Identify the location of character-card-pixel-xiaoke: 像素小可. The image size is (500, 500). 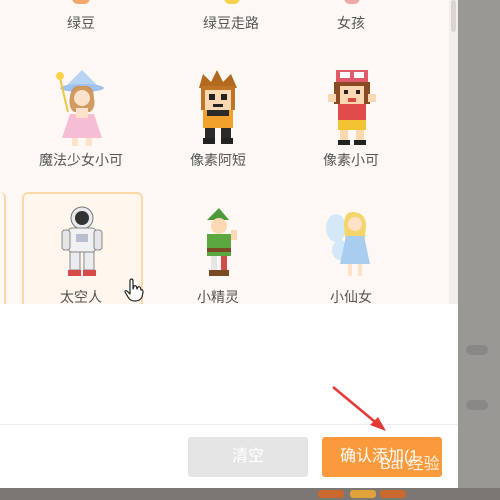
(351, 117).